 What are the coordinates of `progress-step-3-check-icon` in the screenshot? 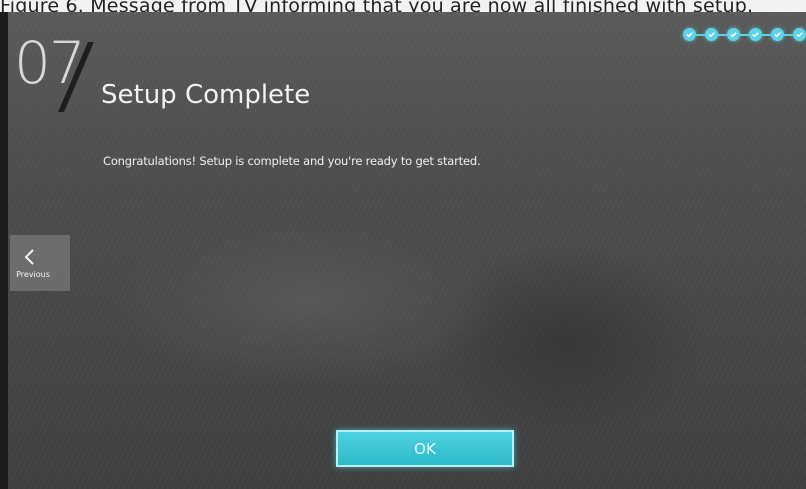 It's located at (733, 34).